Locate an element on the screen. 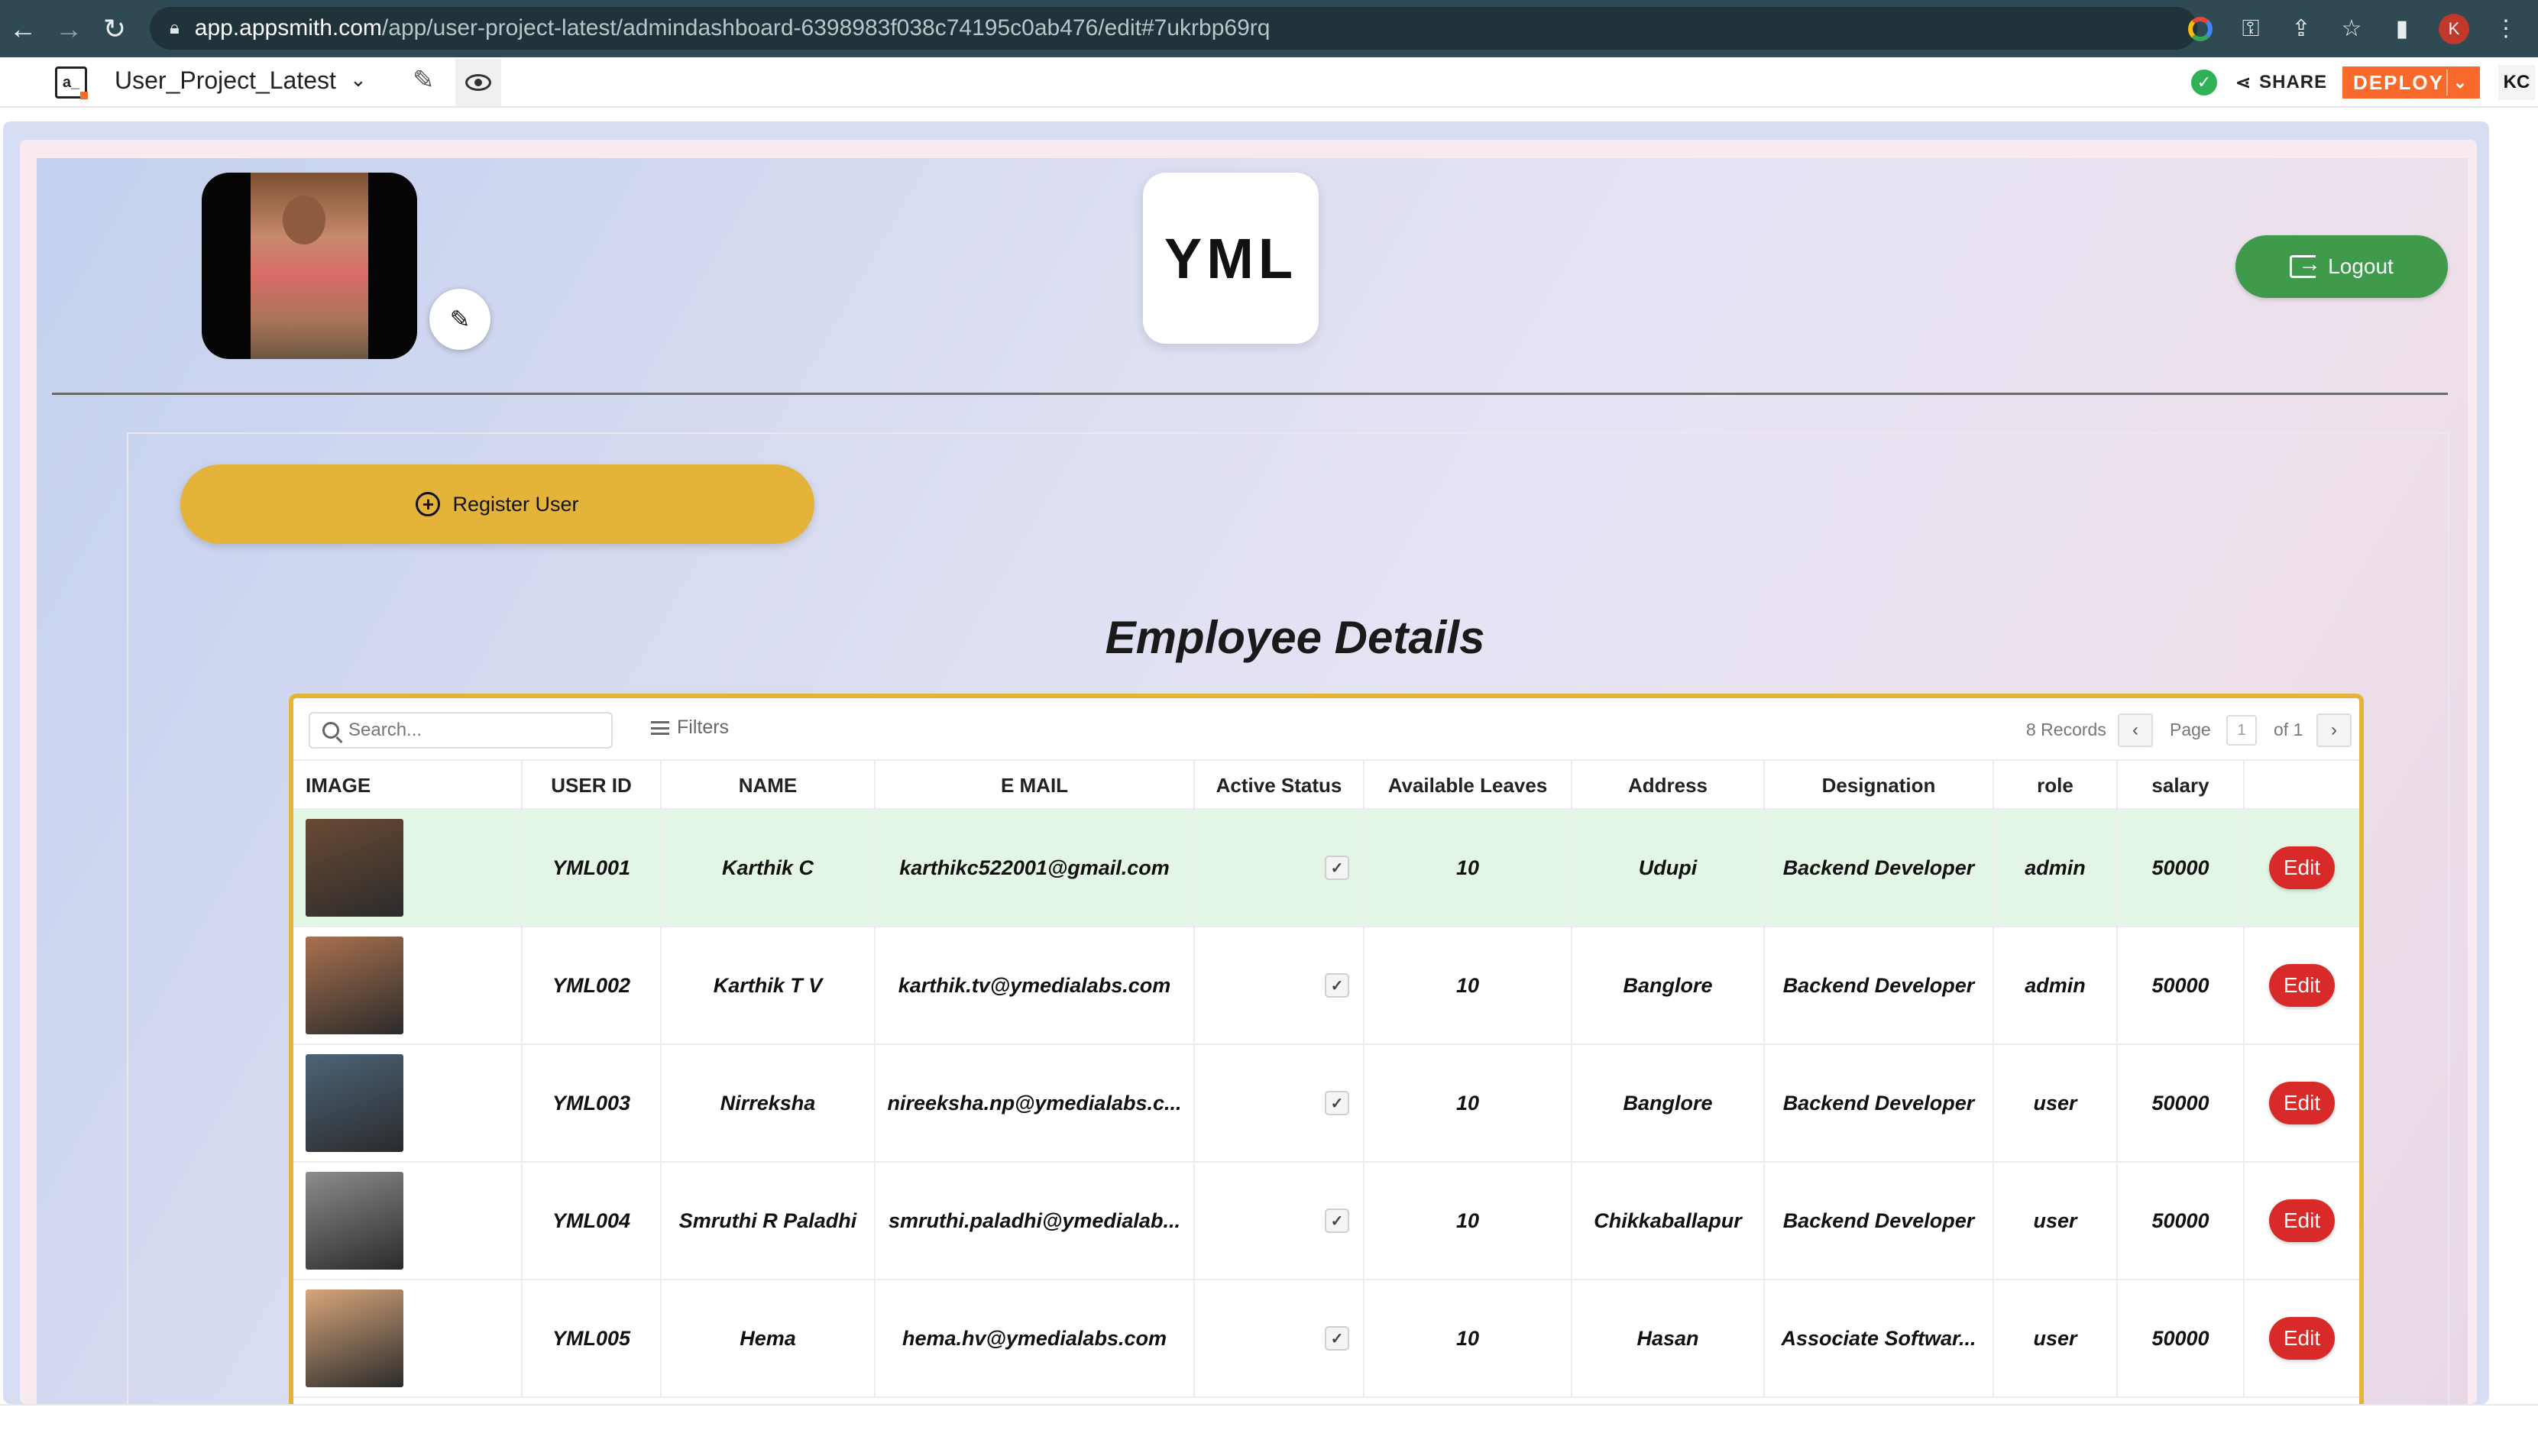 The width and height of the screenshot is (2538, 1456). saved-check-icon: ✓ is located at coordinates (2204, 82).